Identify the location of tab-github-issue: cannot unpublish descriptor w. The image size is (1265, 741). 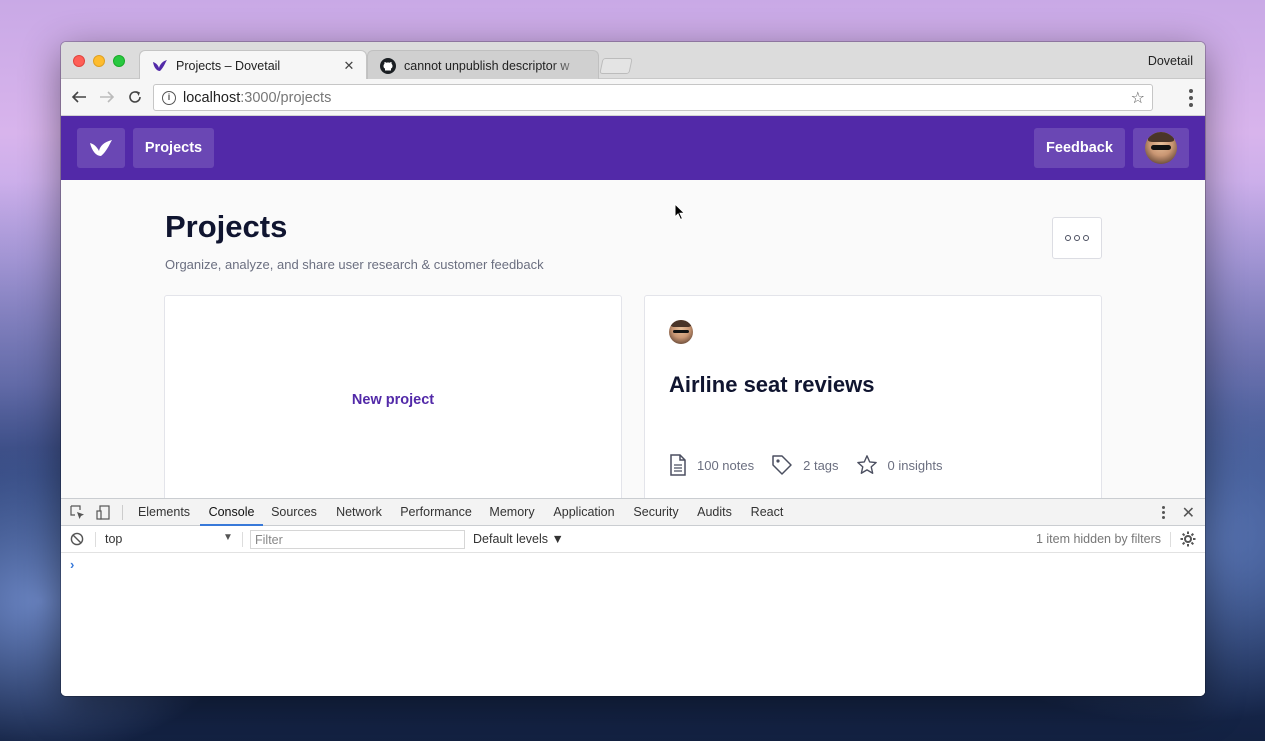
(483, 65).